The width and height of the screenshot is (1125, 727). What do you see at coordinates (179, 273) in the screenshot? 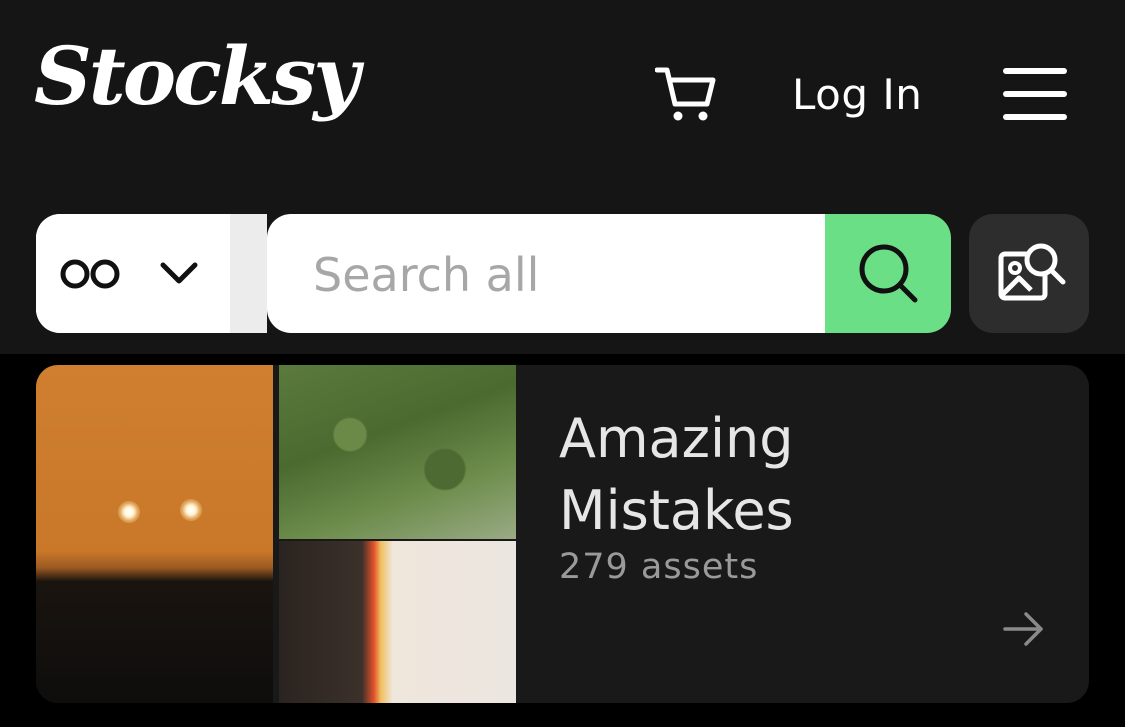
I see `chevron-down-icon` at bounding box center [179, 273].